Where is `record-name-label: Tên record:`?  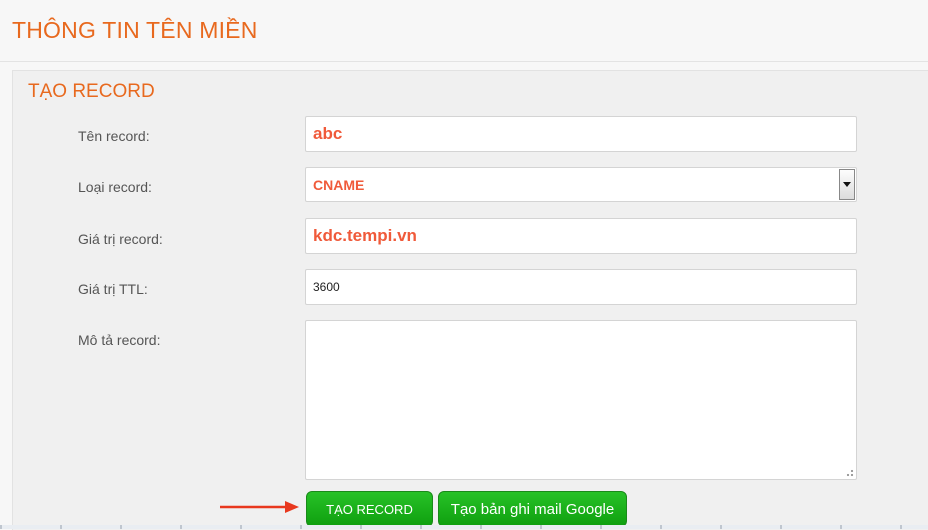
record-name-label: Tên record: is located at coordinates (114, 136).